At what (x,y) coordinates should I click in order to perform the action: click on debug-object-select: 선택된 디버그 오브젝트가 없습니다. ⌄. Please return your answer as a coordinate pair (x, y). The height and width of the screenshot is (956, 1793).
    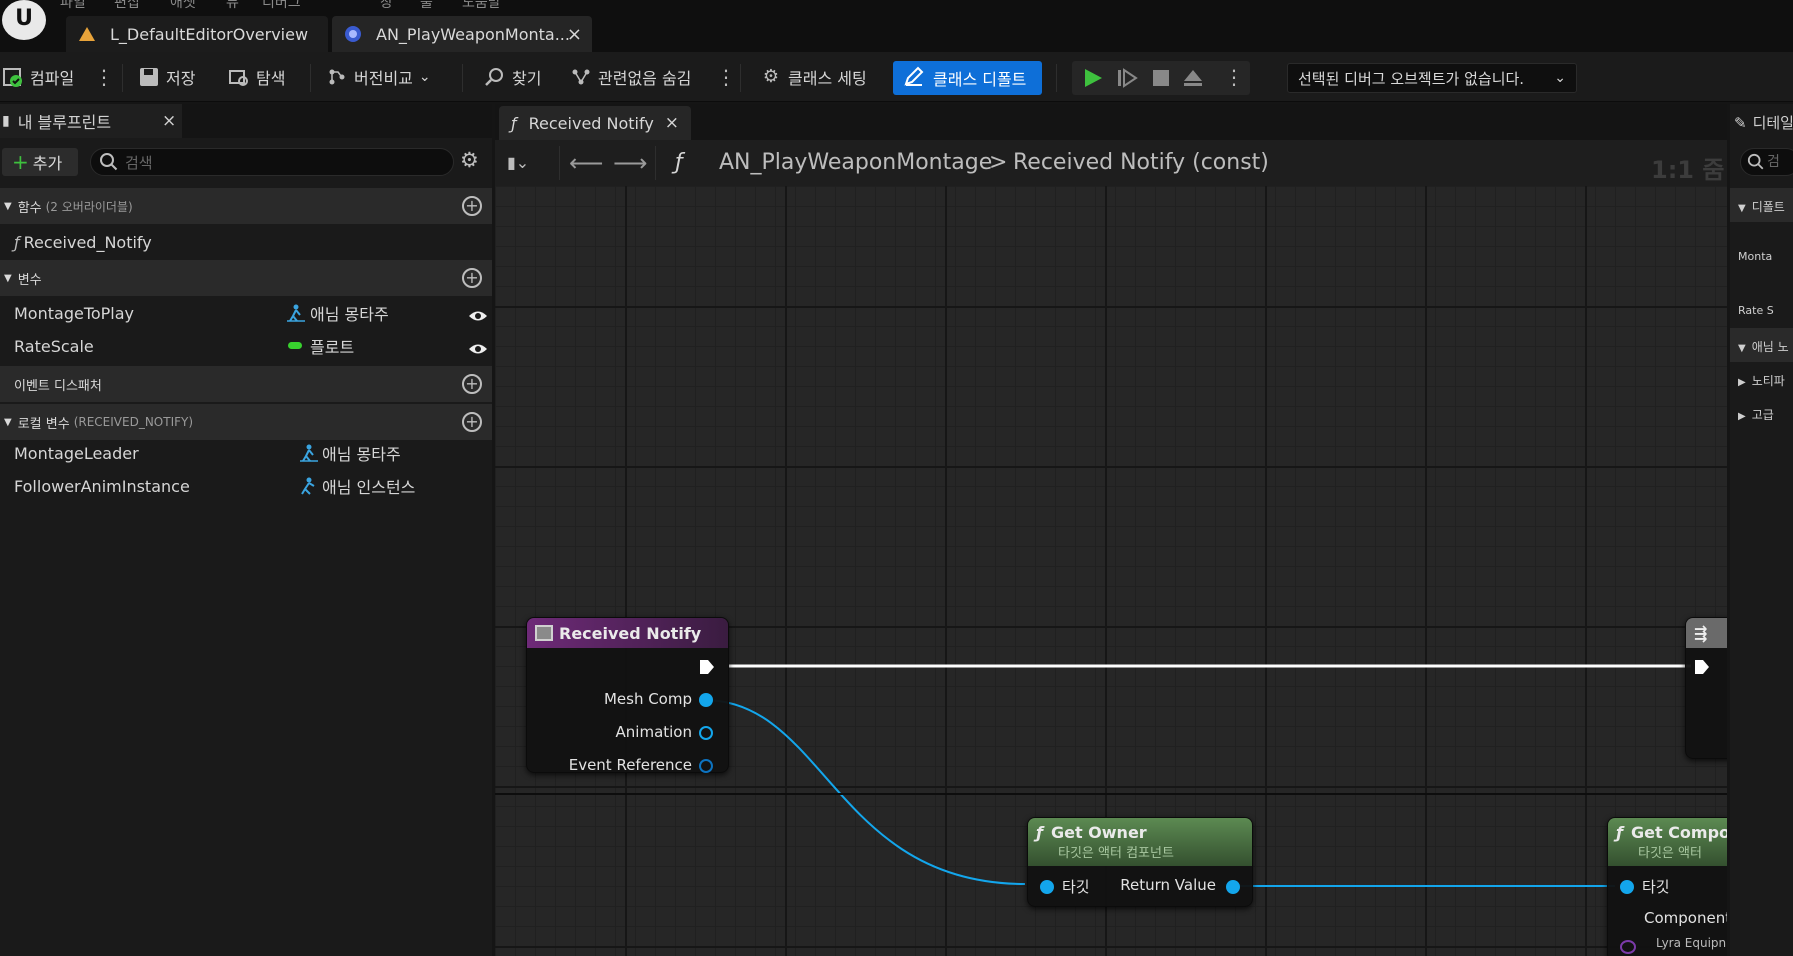
    Looking at the image, I should click on (1432, 78).